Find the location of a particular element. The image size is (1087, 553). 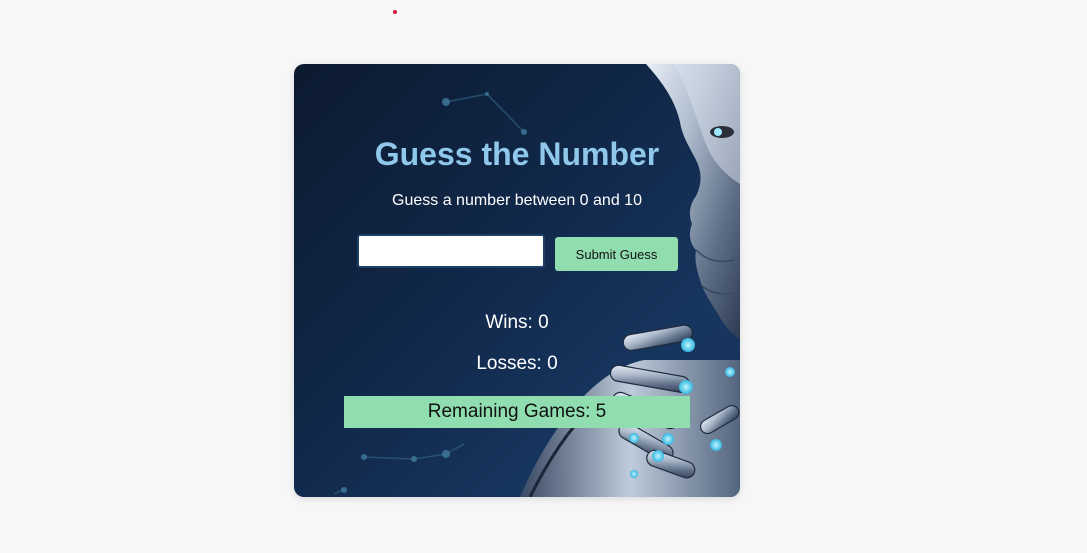

remaining-games-banner: Remaining Games: 5 is located at coordinates (517, 412).